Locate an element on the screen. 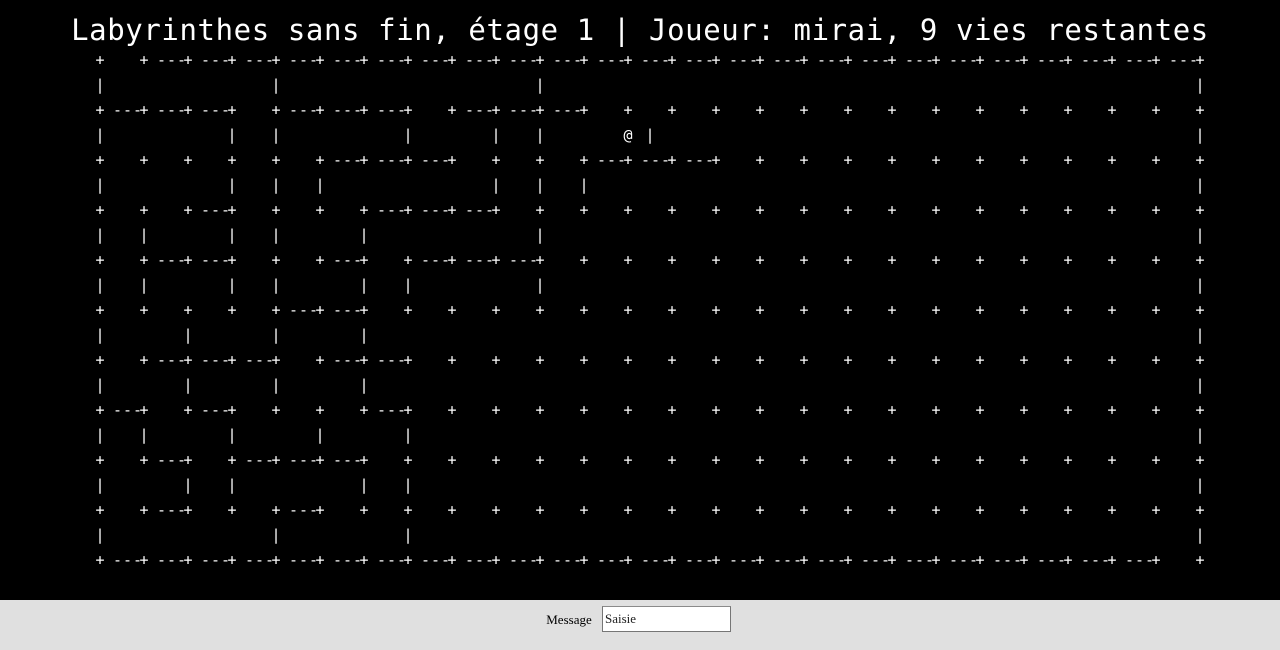  message-input is located at coordinates (666, 619).